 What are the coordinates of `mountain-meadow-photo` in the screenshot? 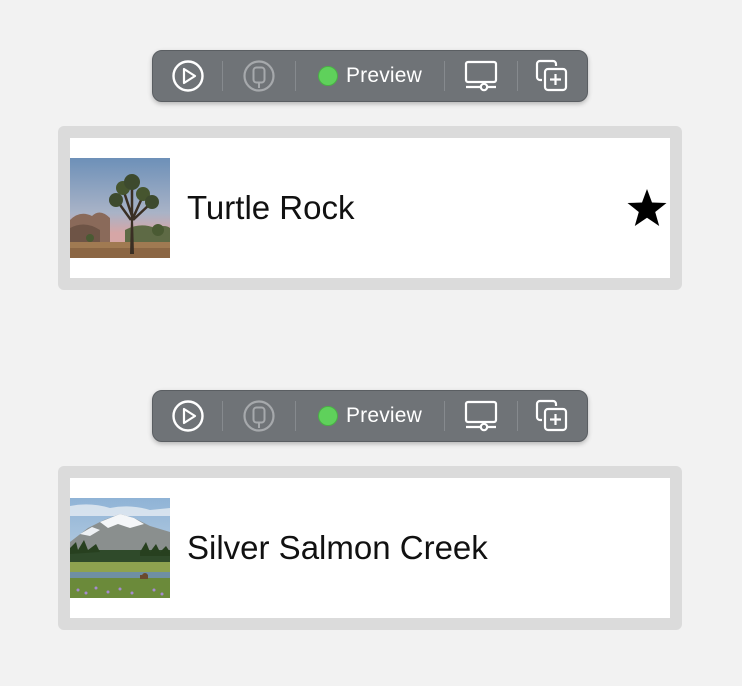 It's located at (120, 548).